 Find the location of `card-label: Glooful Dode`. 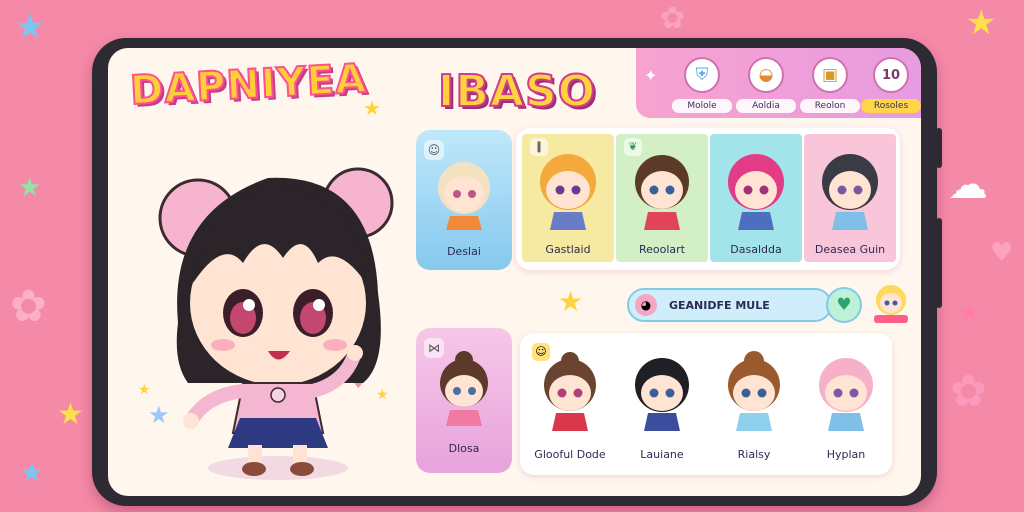

card-label: Glooful Dode is located at coordinates (570, 454).